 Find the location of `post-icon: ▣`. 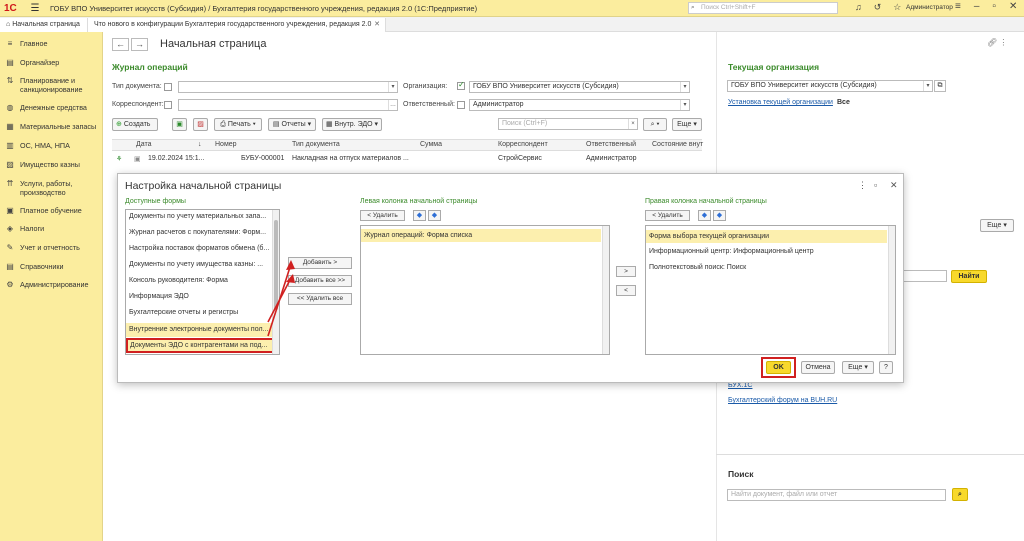

post-icon: ▣ is located at coordinates (179, 124).